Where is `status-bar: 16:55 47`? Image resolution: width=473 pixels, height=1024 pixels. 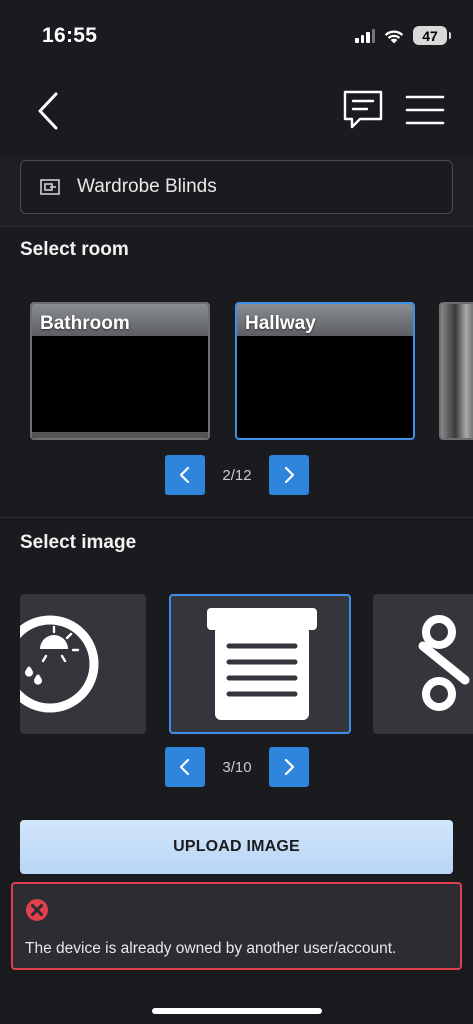
status-bar: 16:55 47 is located at coordinates (236, 35).